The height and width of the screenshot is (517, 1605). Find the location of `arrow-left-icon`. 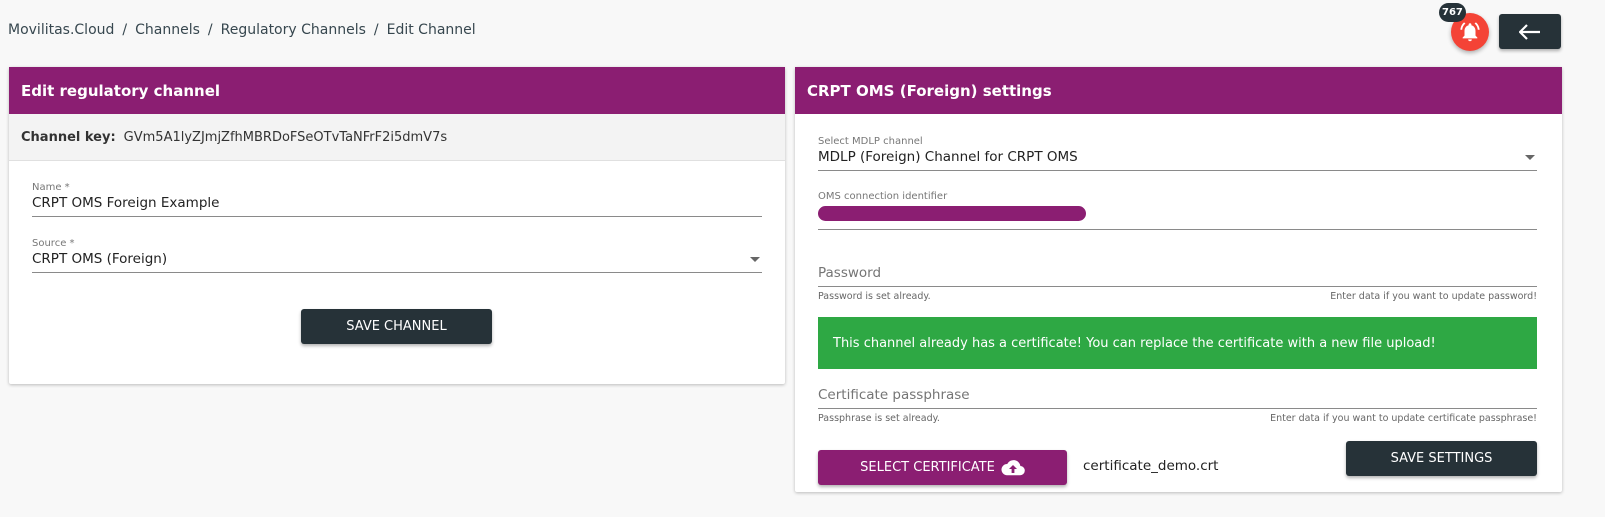

arrow-left-icon is located at coordinates (1529, 31).